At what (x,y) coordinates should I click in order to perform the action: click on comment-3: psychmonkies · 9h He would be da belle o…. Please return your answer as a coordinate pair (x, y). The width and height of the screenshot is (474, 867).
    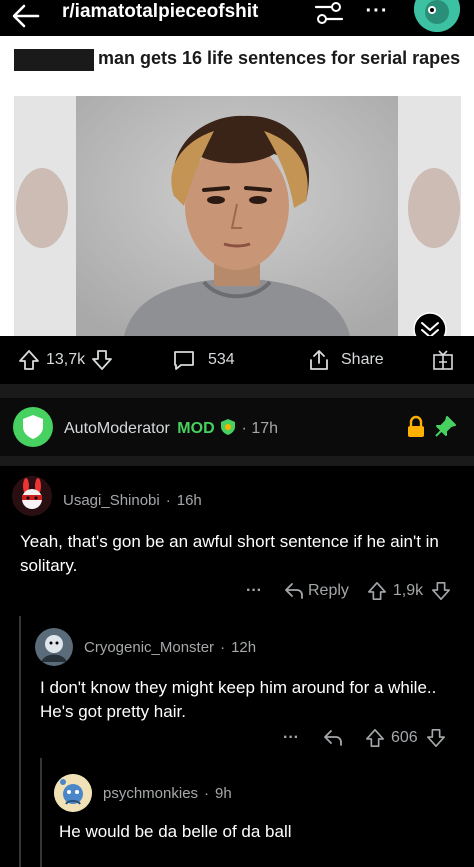
    Looking at the image, I should click on (237, 811).